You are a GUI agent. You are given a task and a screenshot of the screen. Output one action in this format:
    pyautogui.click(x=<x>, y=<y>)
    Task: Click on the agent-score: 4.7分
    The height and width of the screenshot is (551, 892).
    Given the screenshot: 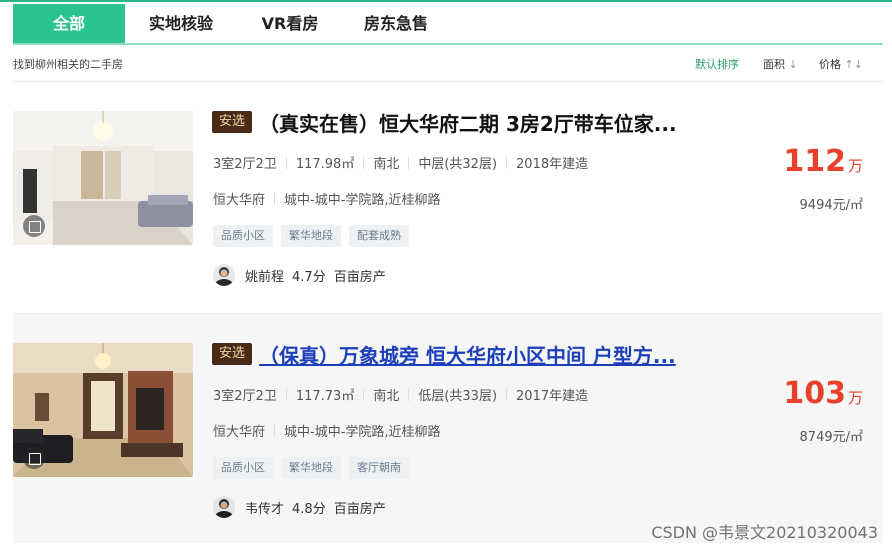 What is the action you would take?
    pyautogui.click(x=309, y=277)
    